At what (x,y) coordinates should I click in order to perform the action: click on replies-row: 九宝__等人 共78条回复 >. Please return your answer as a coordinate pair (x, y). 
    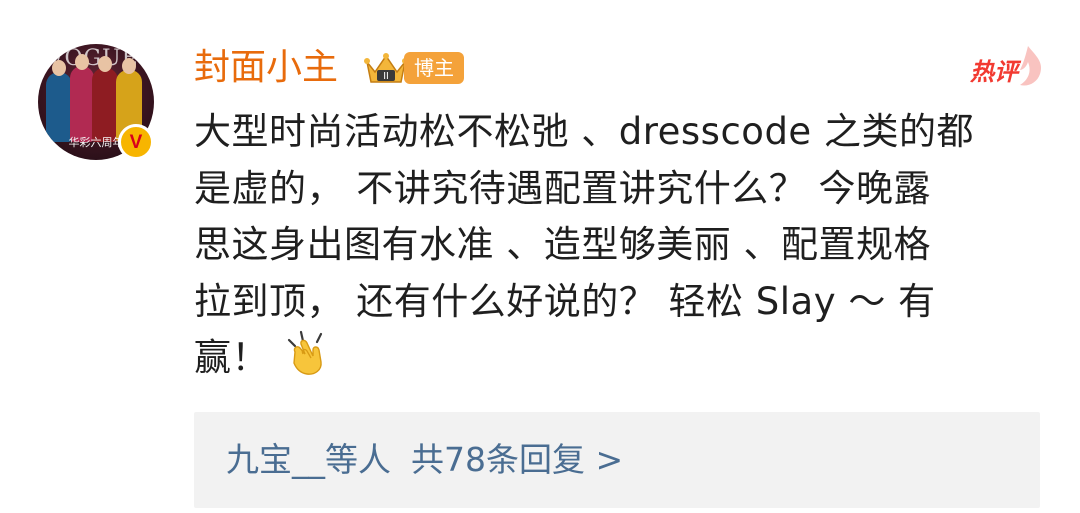
    Looking at the image, I should click on (424, 460).